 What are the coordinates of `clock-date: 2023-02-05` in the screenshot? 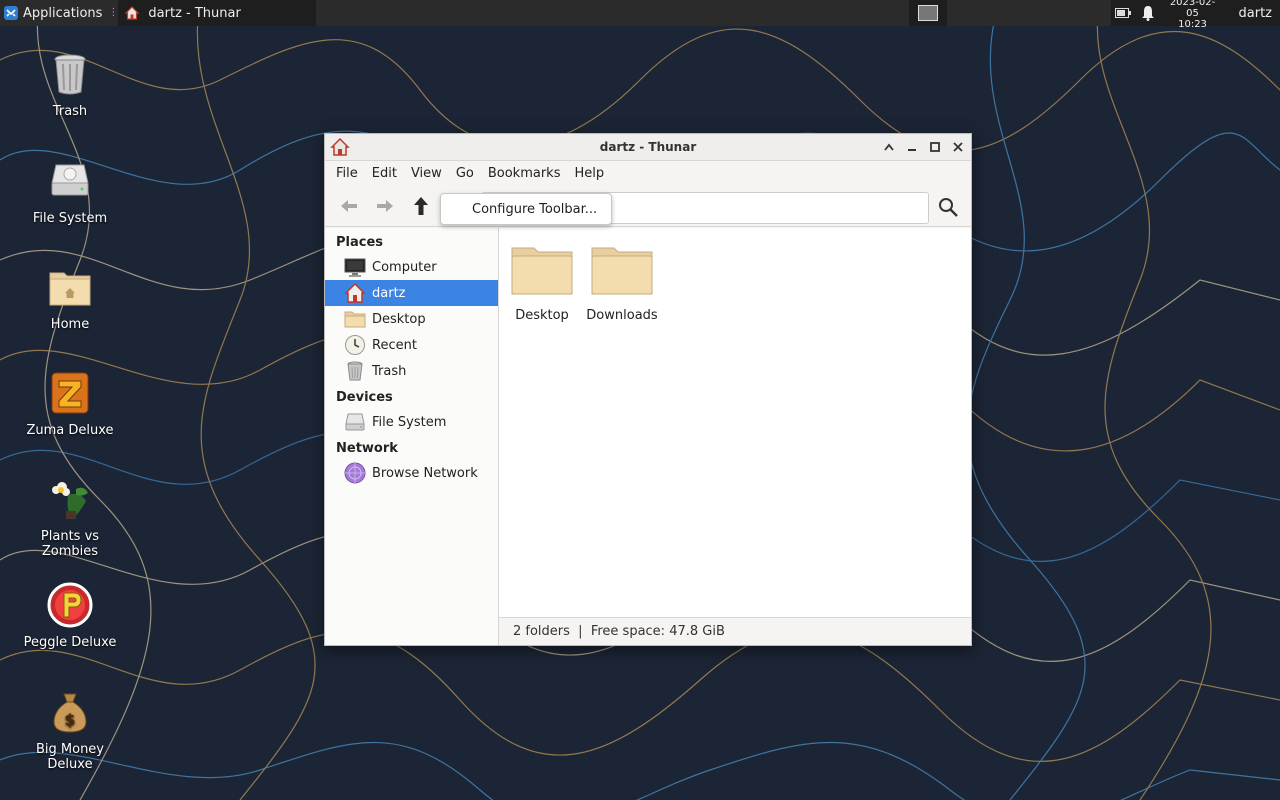 It's located at (1192, 9).